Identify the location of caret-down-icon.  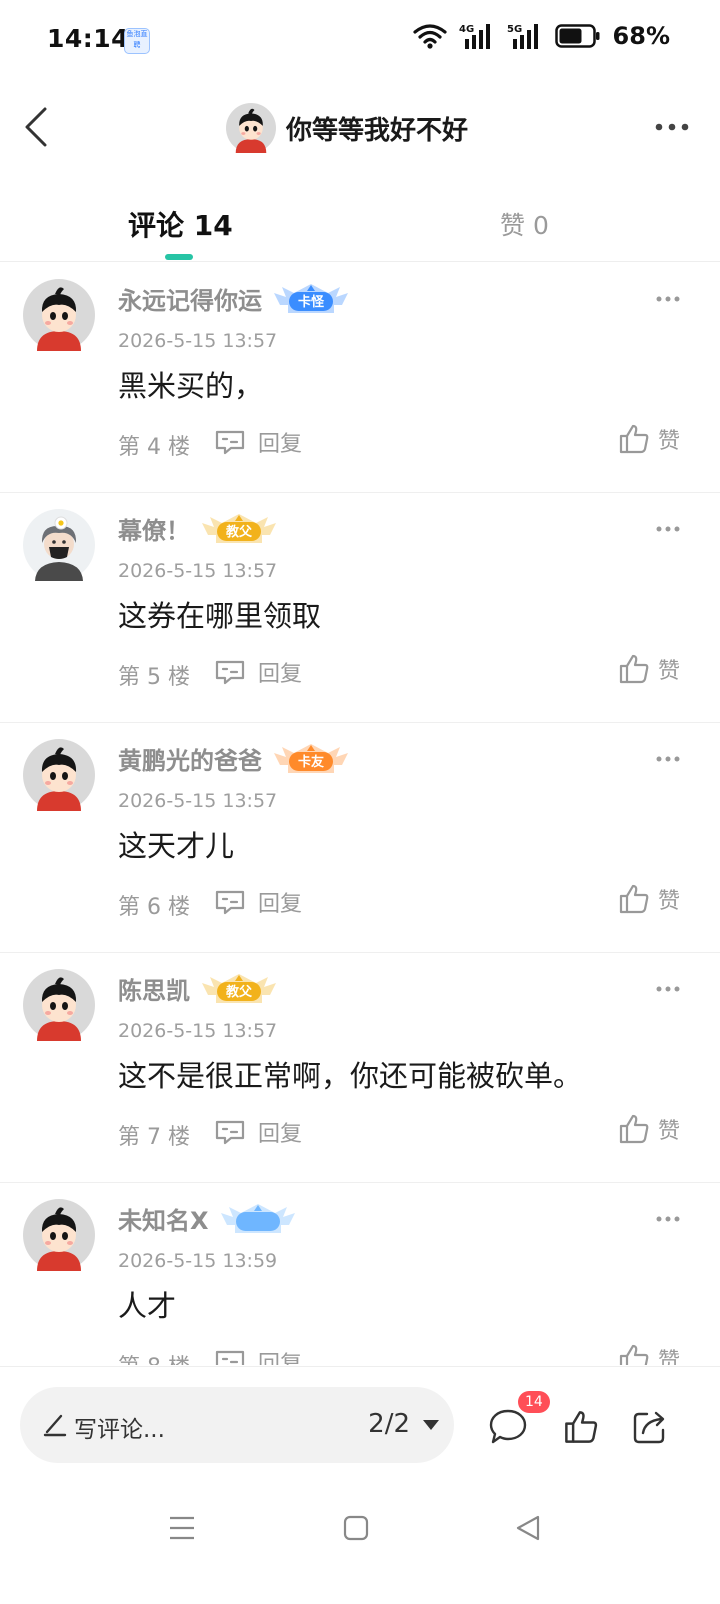
(431, 1425).